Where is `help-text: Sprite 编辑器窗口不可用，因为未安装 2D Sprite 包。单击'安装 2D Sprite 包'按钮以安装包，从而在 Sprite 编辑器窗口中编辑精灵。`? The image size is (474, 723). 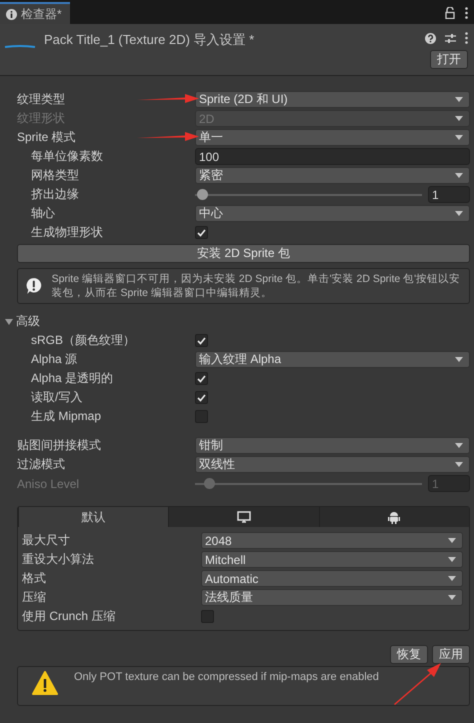
help-text: Sprite 编辑器窗口不可用，因为未安装 2D Sprite 包。单击'安装 2D Sprite 包'按钮以安装包，从而在 Sprite 编辑器窗口中编辑精灵。 is located at coordinates (256, 286).